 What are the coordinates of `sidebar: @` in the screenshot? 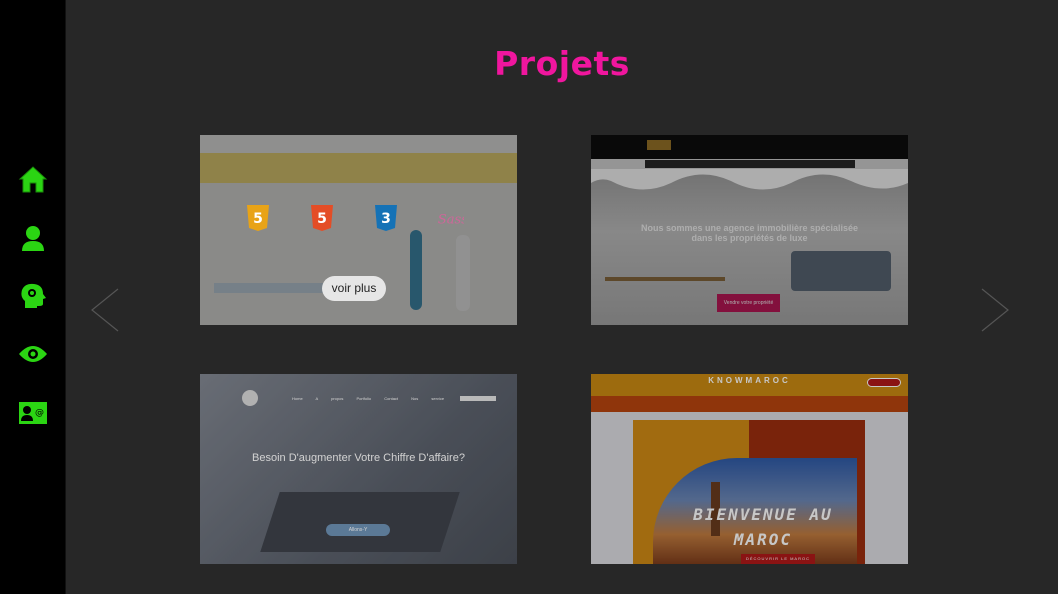 It's located at (33, 297).